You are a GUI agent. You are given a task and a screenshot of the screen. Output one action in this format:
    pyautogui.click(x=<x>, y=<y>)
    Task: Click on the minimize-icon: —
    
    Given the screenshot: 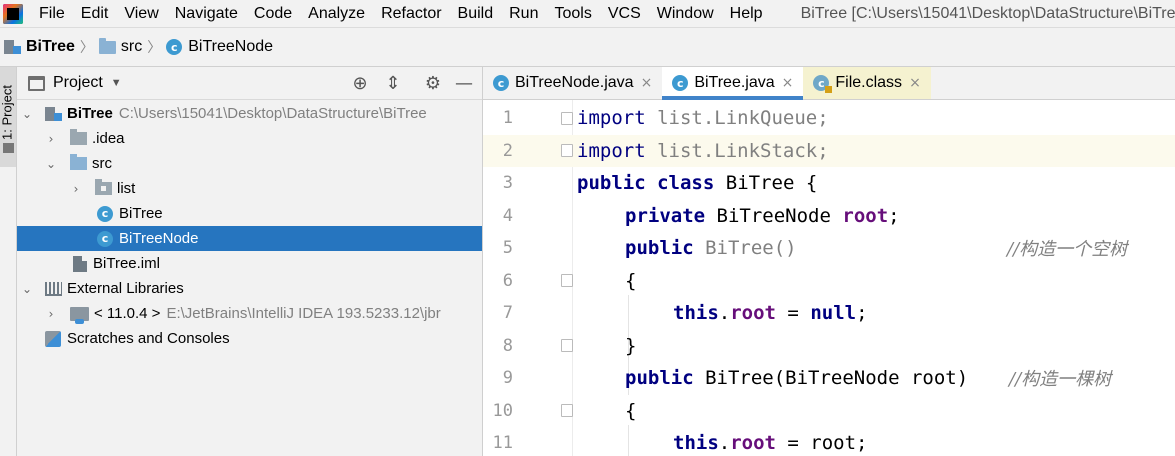 What is the action you would take?
    pyautogui.click(x=464, y=84)
    